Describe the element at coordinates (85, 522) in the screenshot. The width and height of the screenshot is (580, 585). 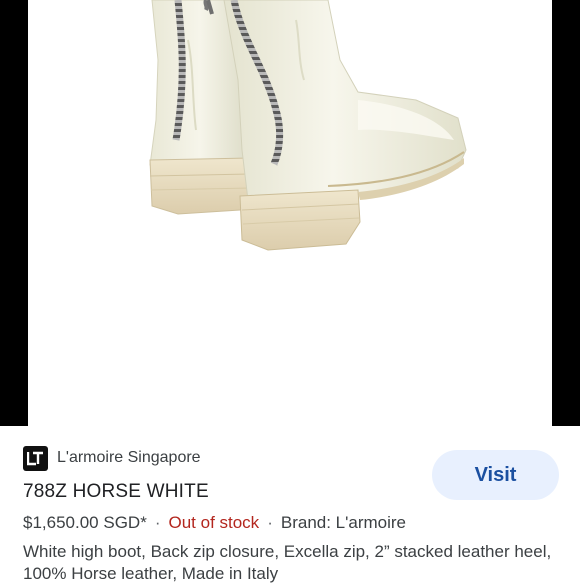
I see `product-price: $1,650.00 SGD*` at that location.